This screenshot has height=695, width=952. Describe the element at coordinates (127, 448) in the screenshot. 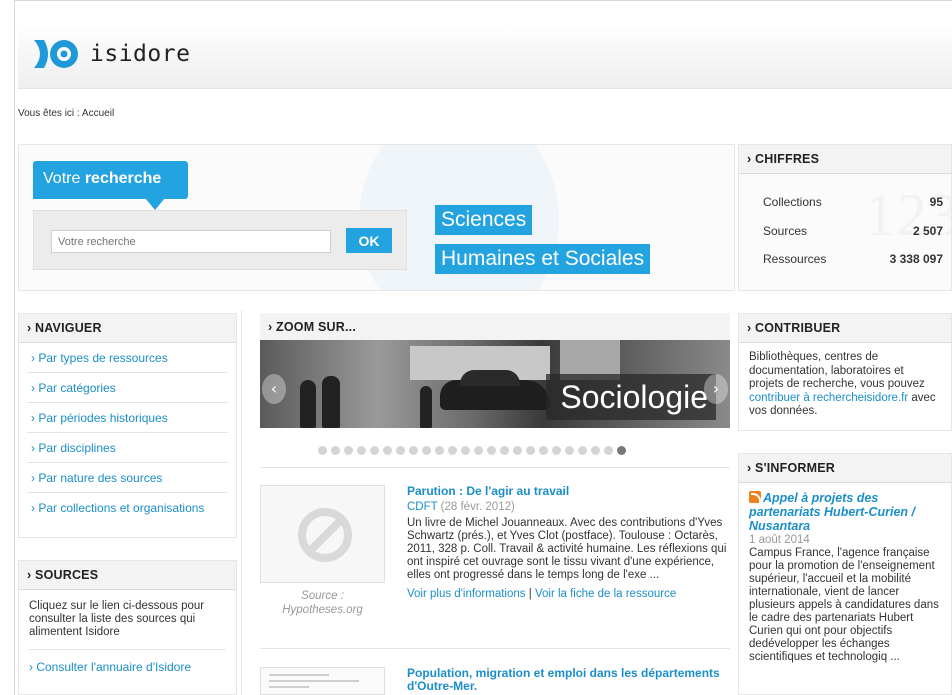

I see `nav-item-disciplines: › Par disciplines` at that location.